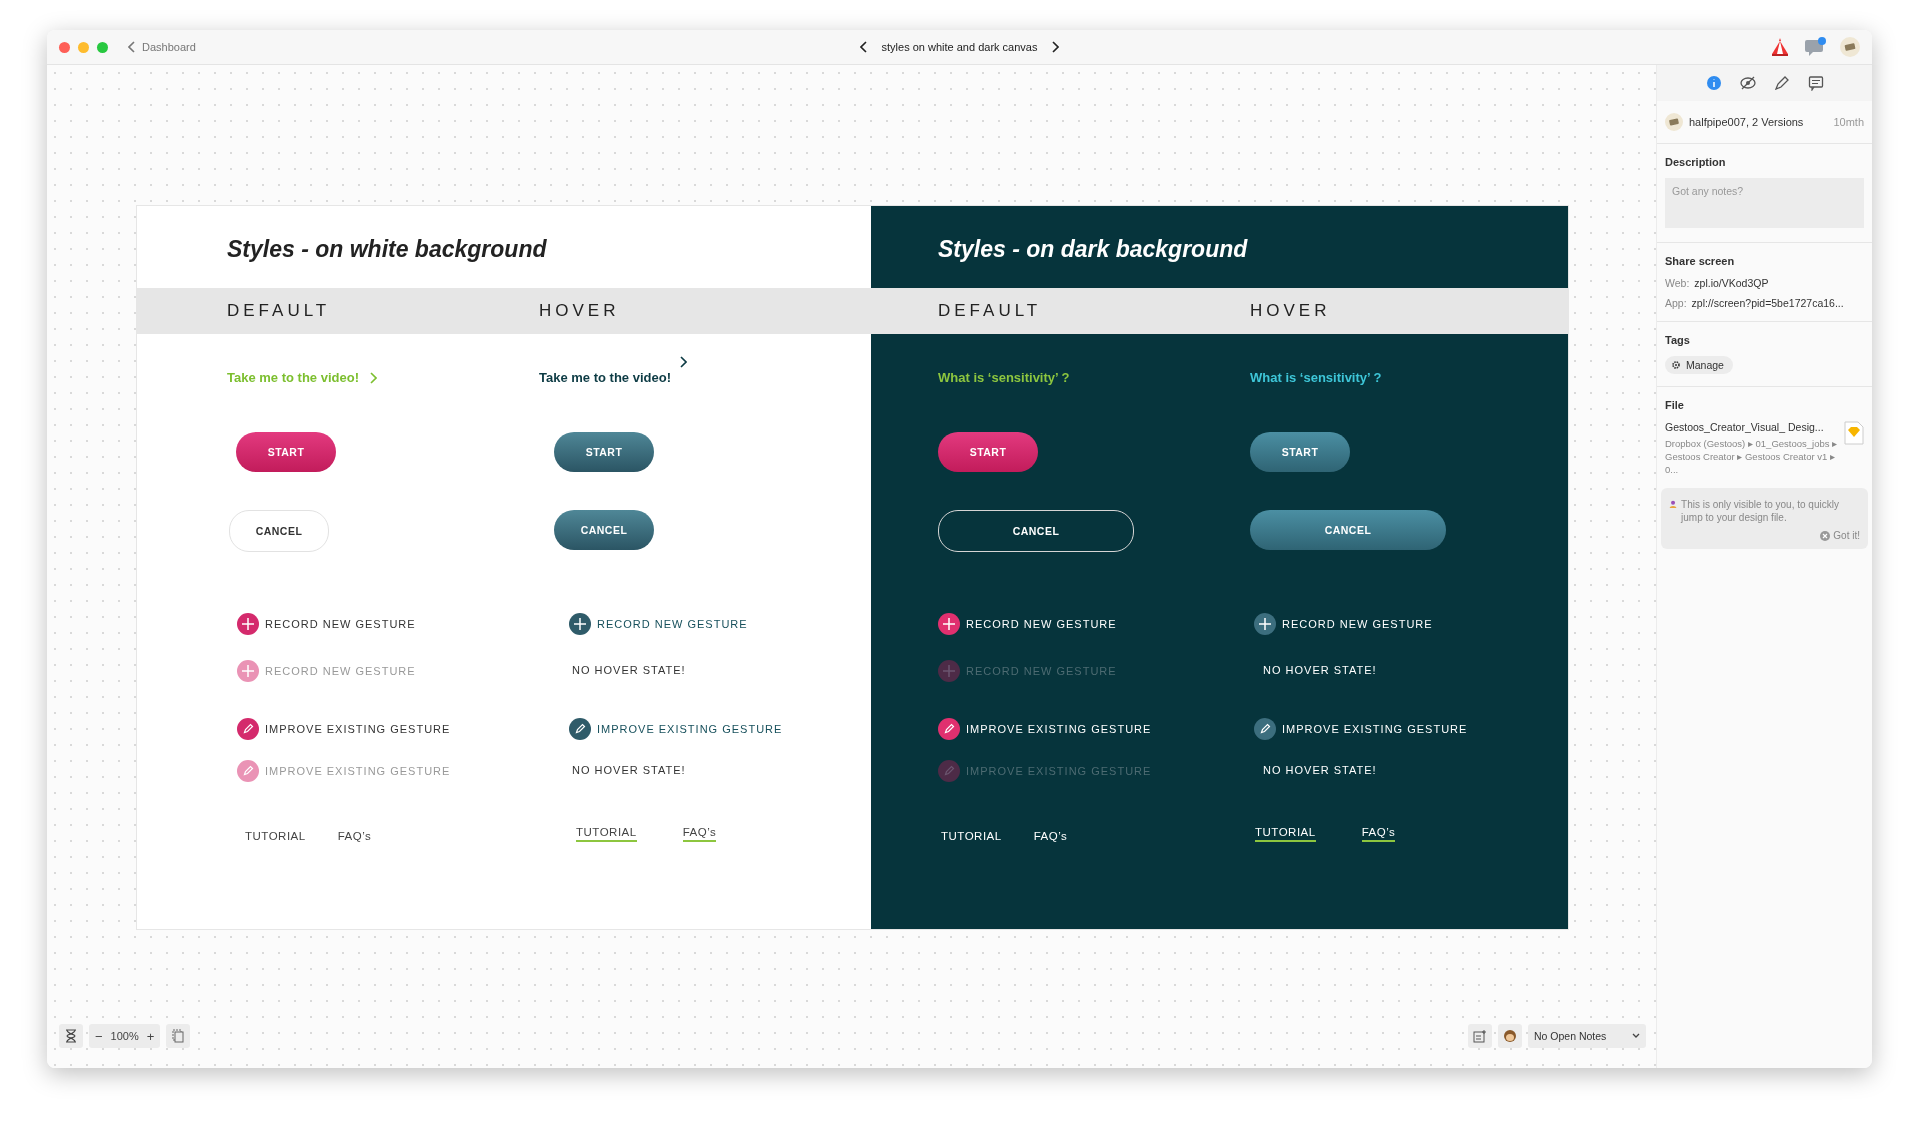 The width and height of the screenshot is (1920, 1130). I want to click on version-age: 10mth, so click(1848, 122).